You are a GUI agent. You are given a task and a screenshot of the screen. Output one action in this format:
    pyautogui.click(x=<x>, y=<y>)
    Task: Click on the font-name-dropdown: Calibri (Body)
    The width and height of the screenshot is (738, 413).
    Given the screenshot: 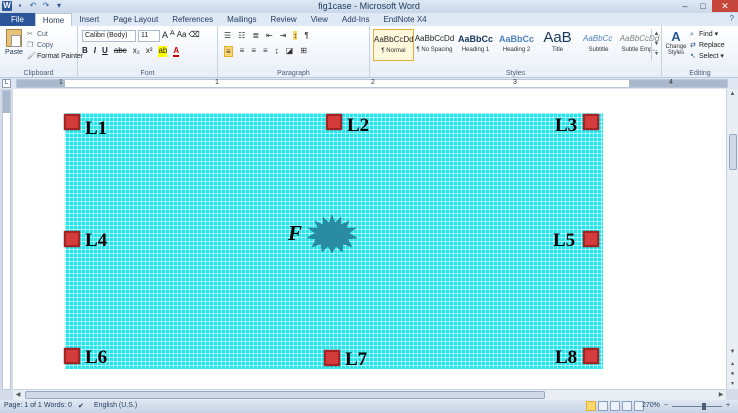 What is the action you would take?
    pyautogui.click(x=109, y=36)
    